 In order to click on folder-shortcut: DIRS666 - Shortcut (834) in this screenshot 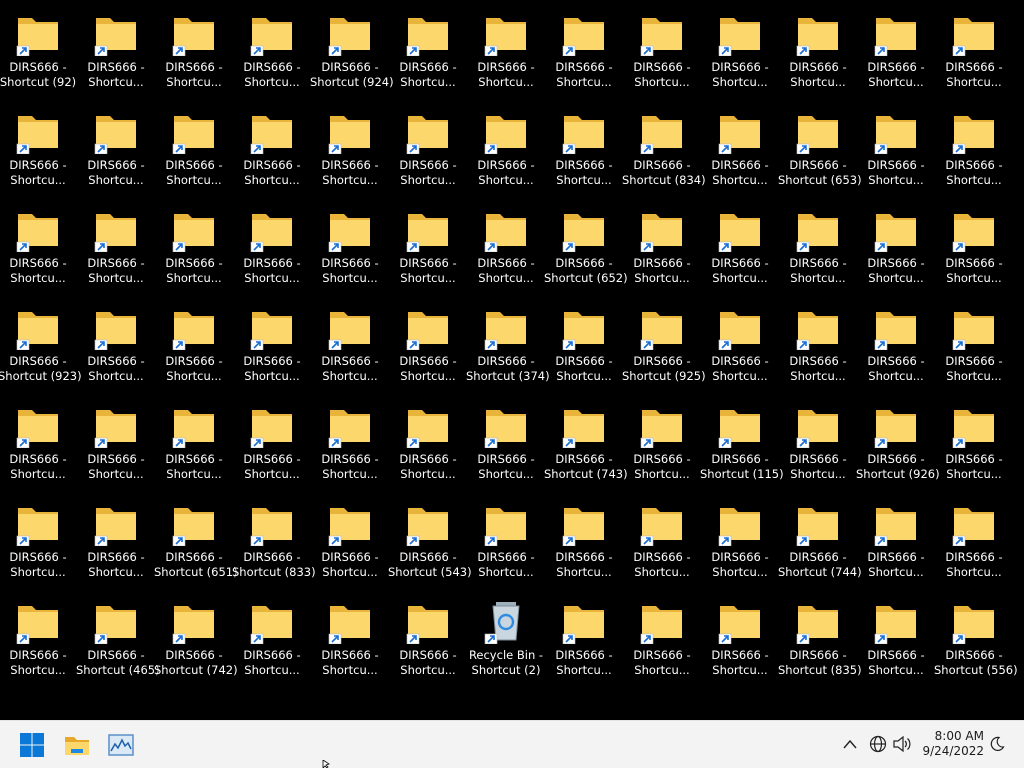, I will do `click(664, 153)`.